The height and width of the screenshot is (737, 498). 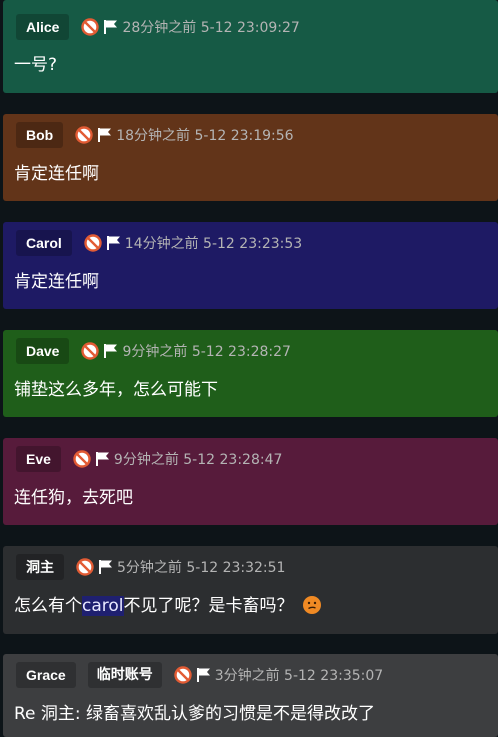 I want to click on author-badge: 洞主, so click(x=40, y=567).